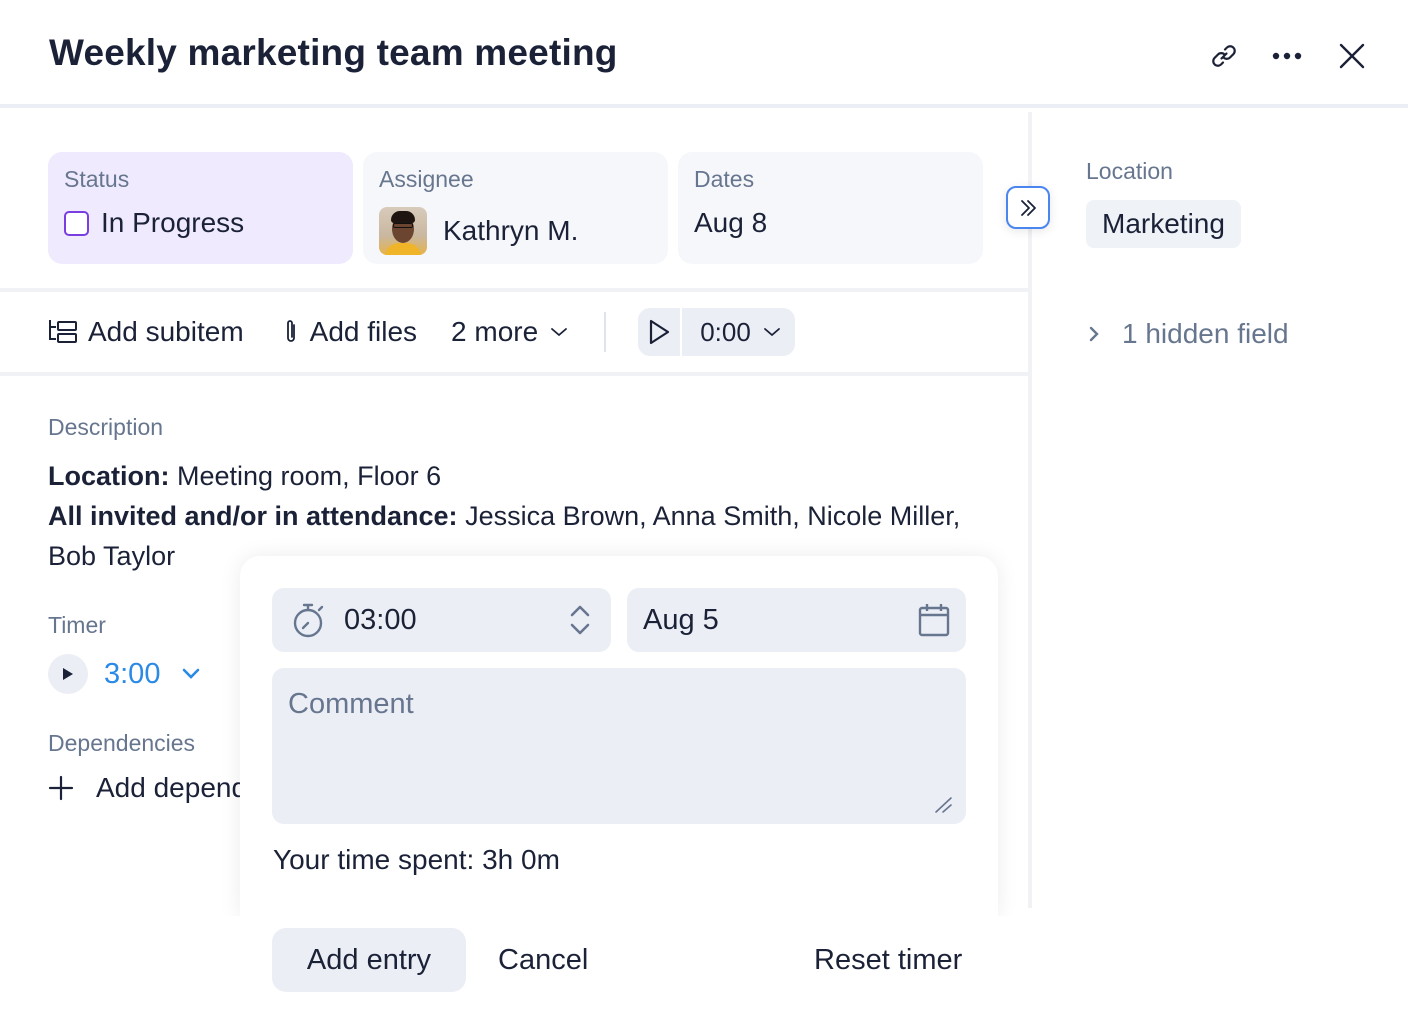 This screenshot has width=1408, height=1024. What do you see at coordinates (619, 746) in the screenshot?
I see `comment-input` at bounding box center [619, 746].